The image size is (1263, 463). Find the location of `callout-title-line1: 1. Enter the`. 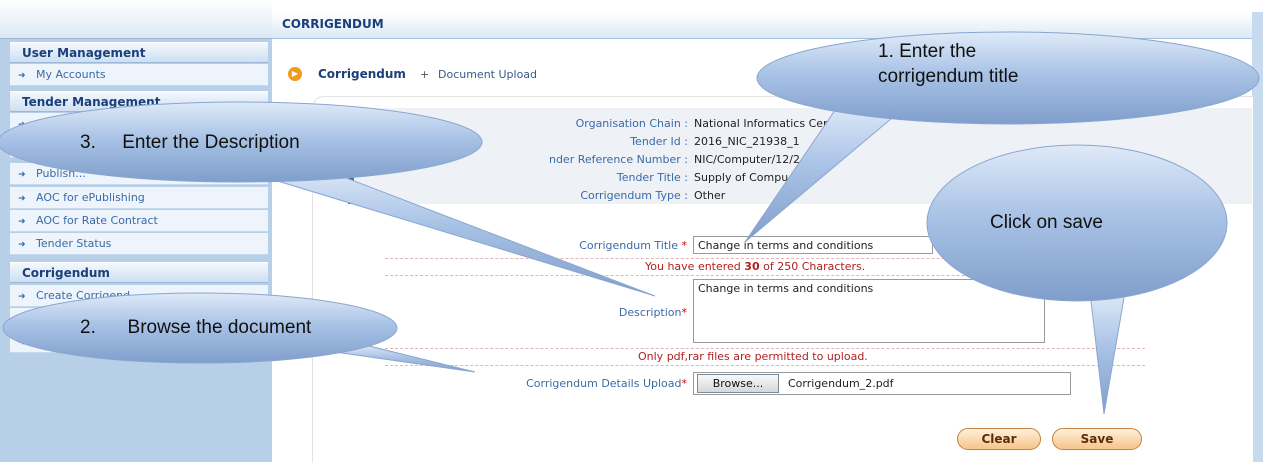

callout-title-line1: 1. Enter the is located at coordinates (927, 51).